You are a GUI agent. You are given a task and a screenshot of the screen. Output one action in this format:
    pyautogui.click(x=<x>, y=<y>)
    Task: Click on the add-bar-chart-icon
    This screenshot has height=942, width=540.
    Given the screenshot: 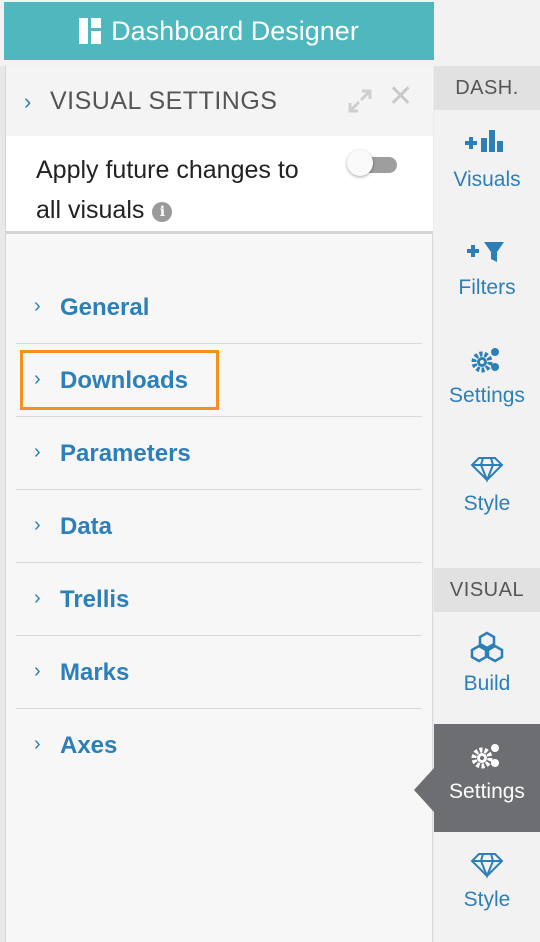 What is the action you would take?
    pyautogui.click(x=484, y=141)
    